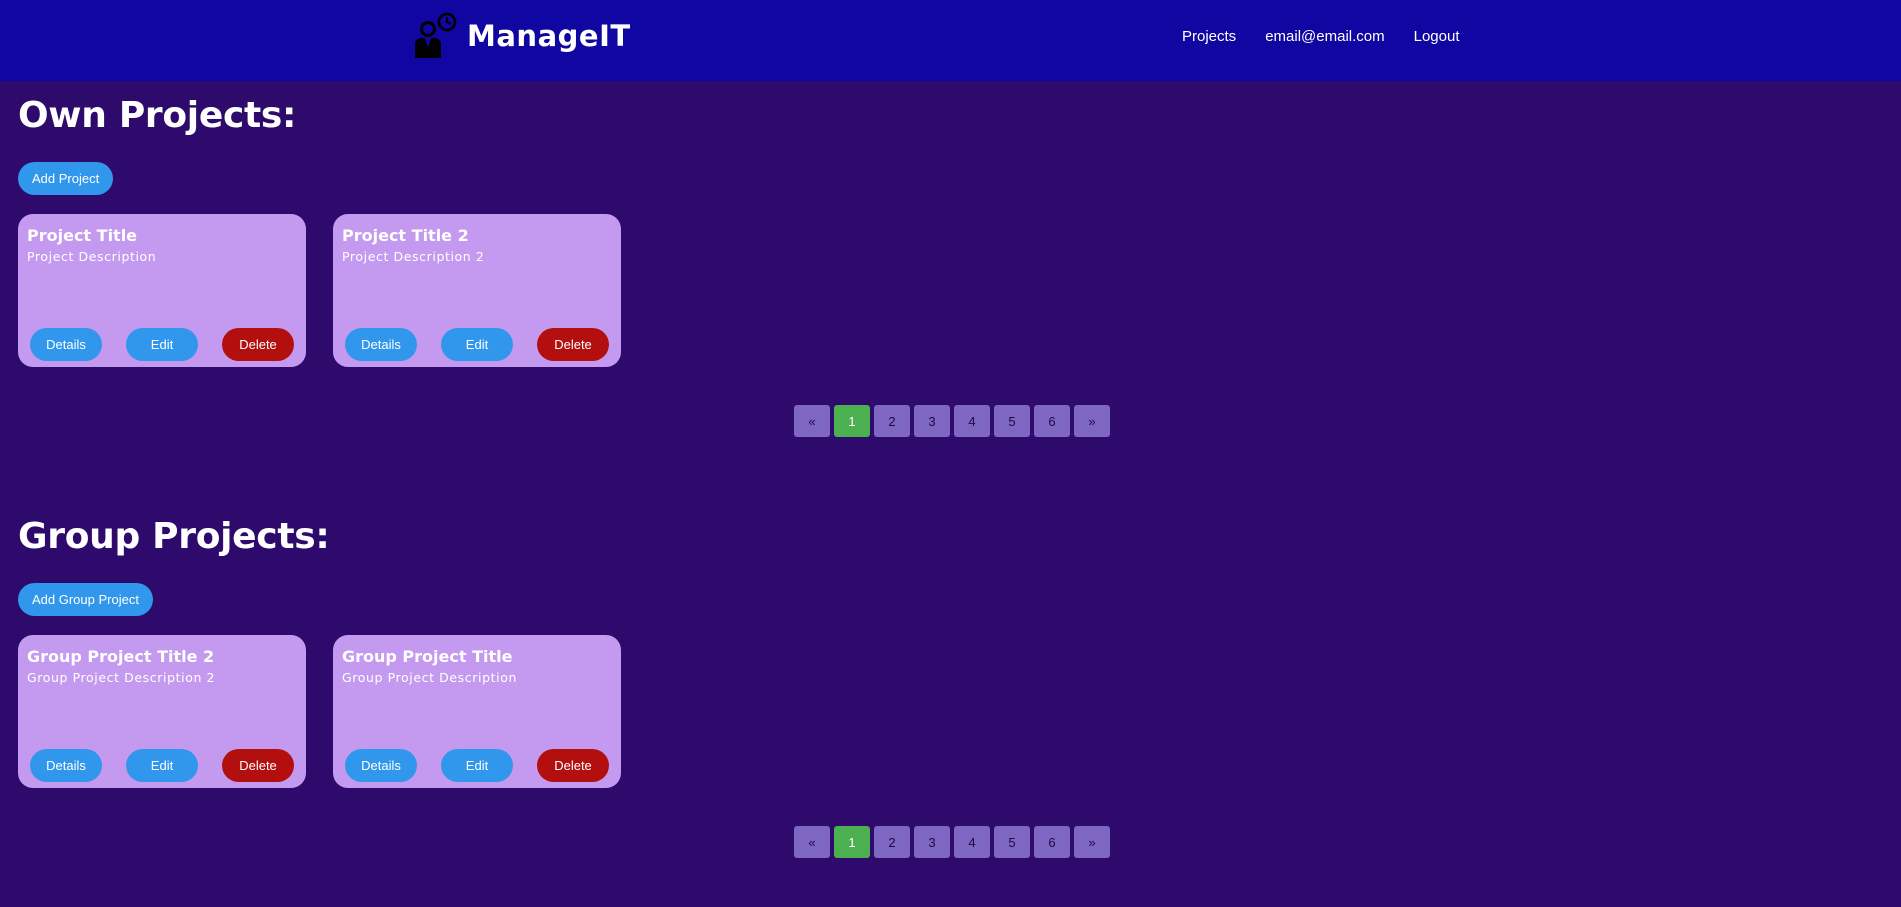 This screenshot has width=1901, height=907. Describe the element at coordinates (92, 256) in the screenshot. I see `project-card-description: Project Description` at that location.